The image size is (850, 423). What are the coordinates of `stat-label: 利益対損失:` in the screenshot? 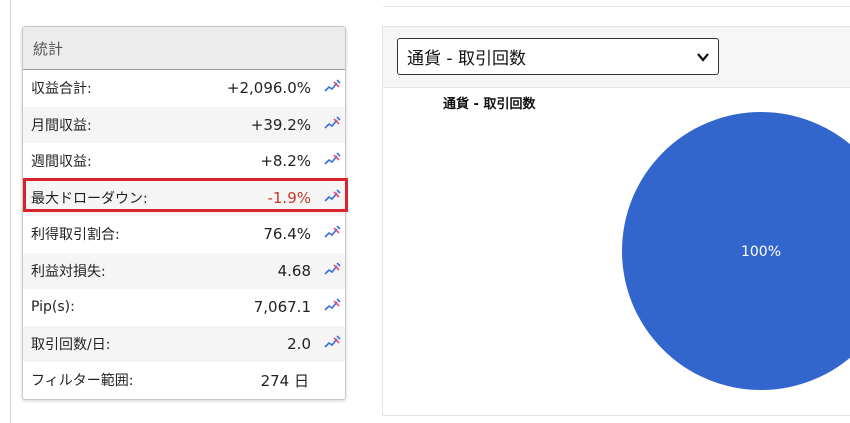 It's located at (68, 271).